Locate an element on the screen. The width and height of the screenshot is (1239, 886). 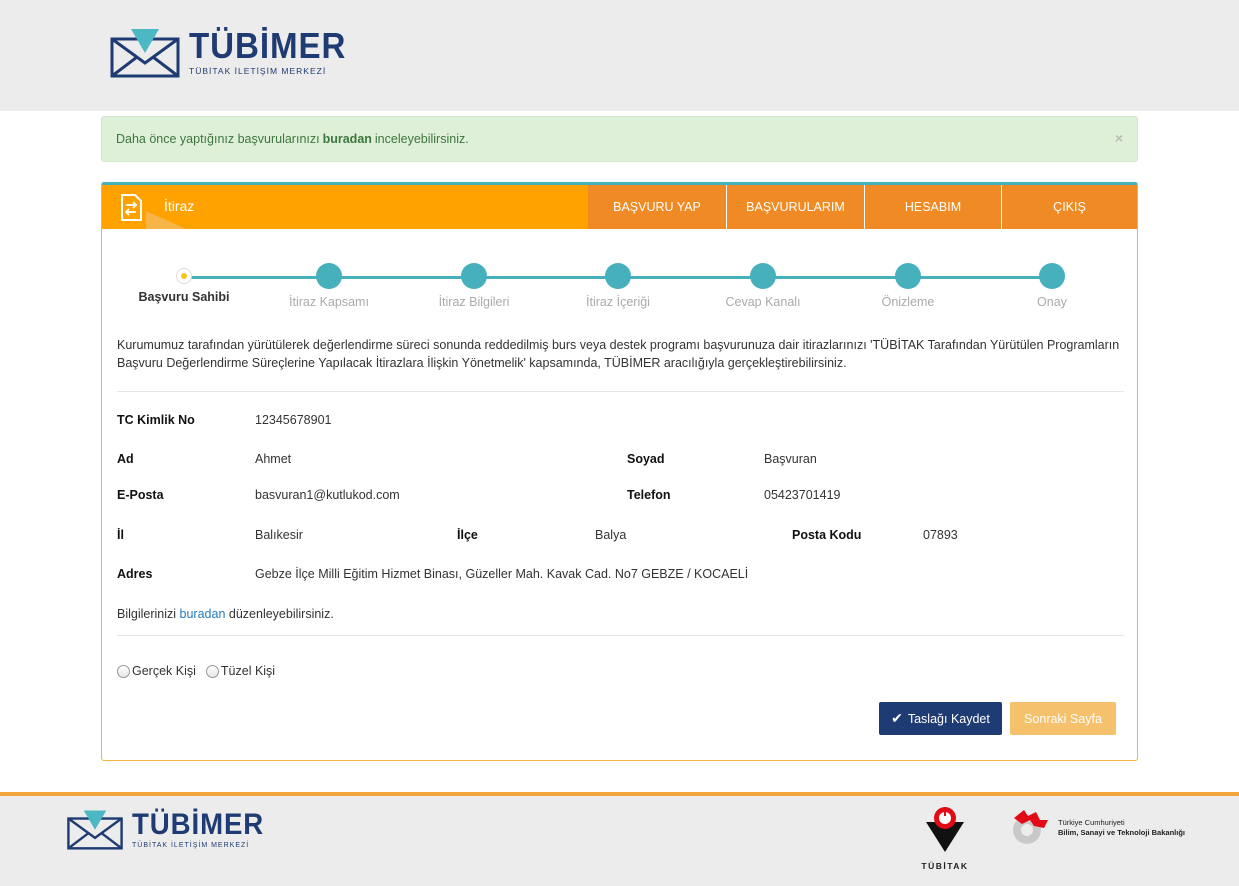
edit-info-link: buradan is located at coordinates (203, 614).